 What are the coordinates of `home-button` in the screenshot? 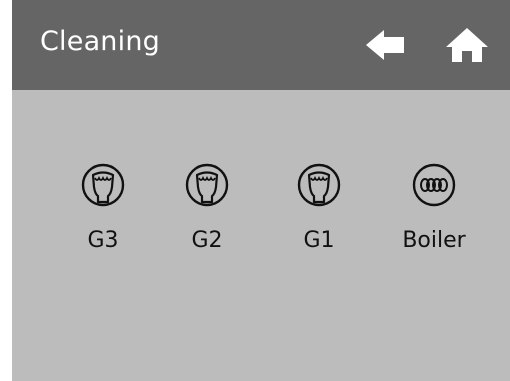 It's located at (467, 45).